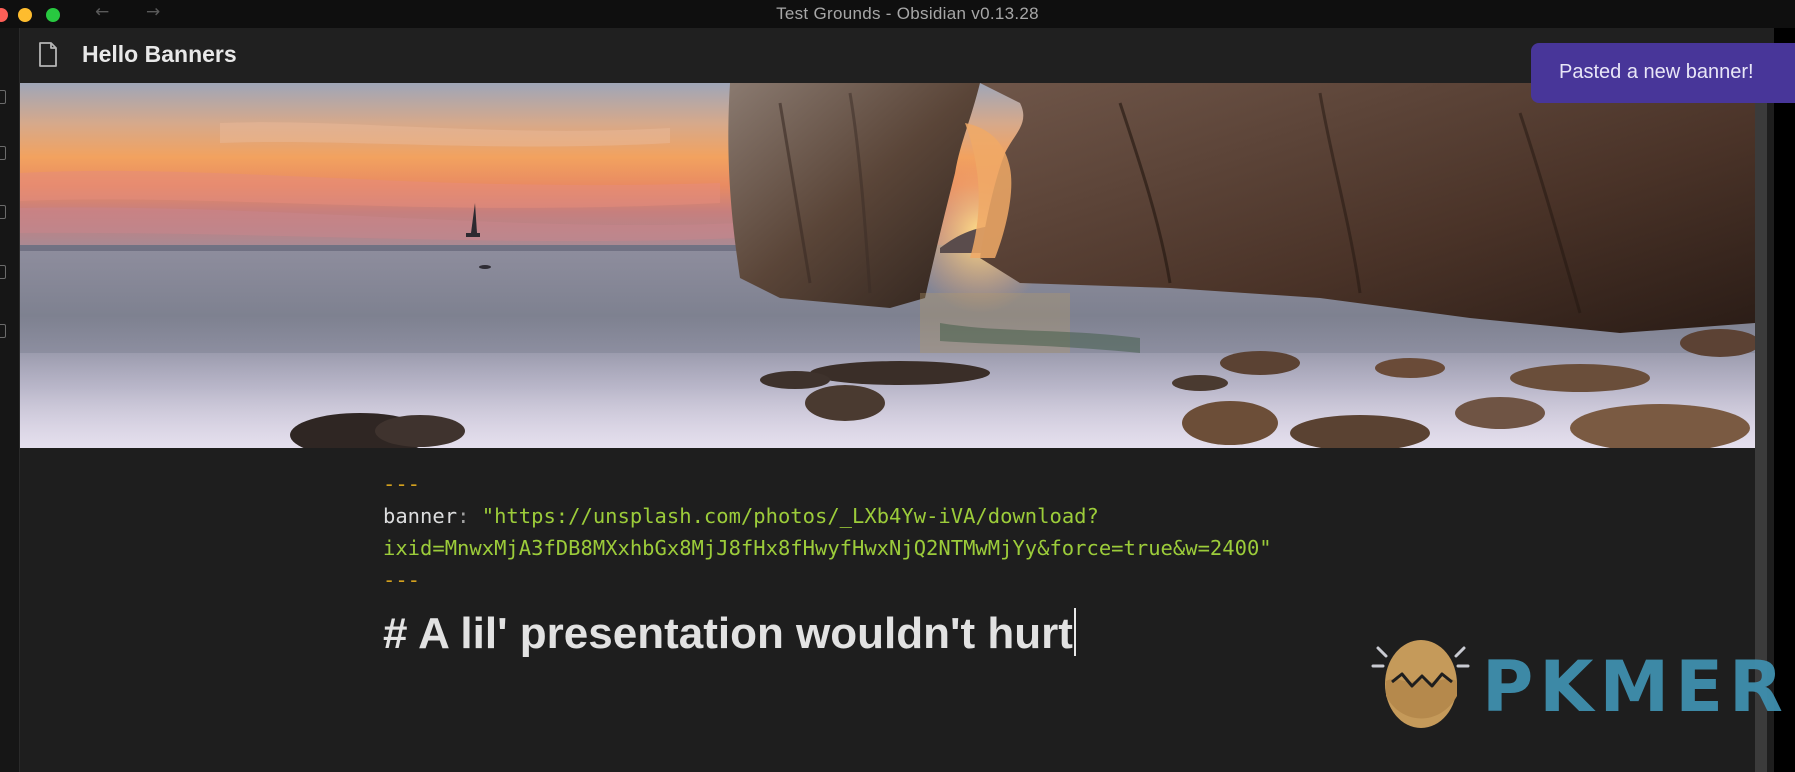  Describe the element at coordinates (1656, 72) in the screenshot. I see `notice-text: Pasted a new banner!` at that location.